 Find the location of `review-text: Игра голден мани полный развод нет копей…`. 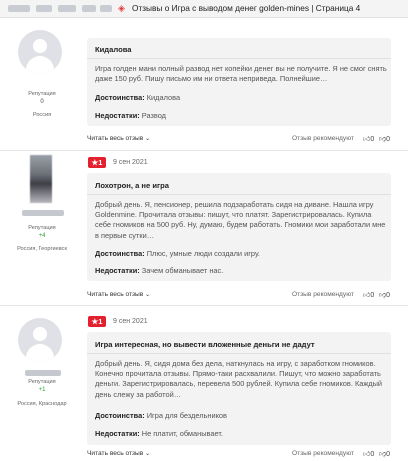

review-text: Игра голден мани полный развод нет копей… is located at coordinates (241, 74).